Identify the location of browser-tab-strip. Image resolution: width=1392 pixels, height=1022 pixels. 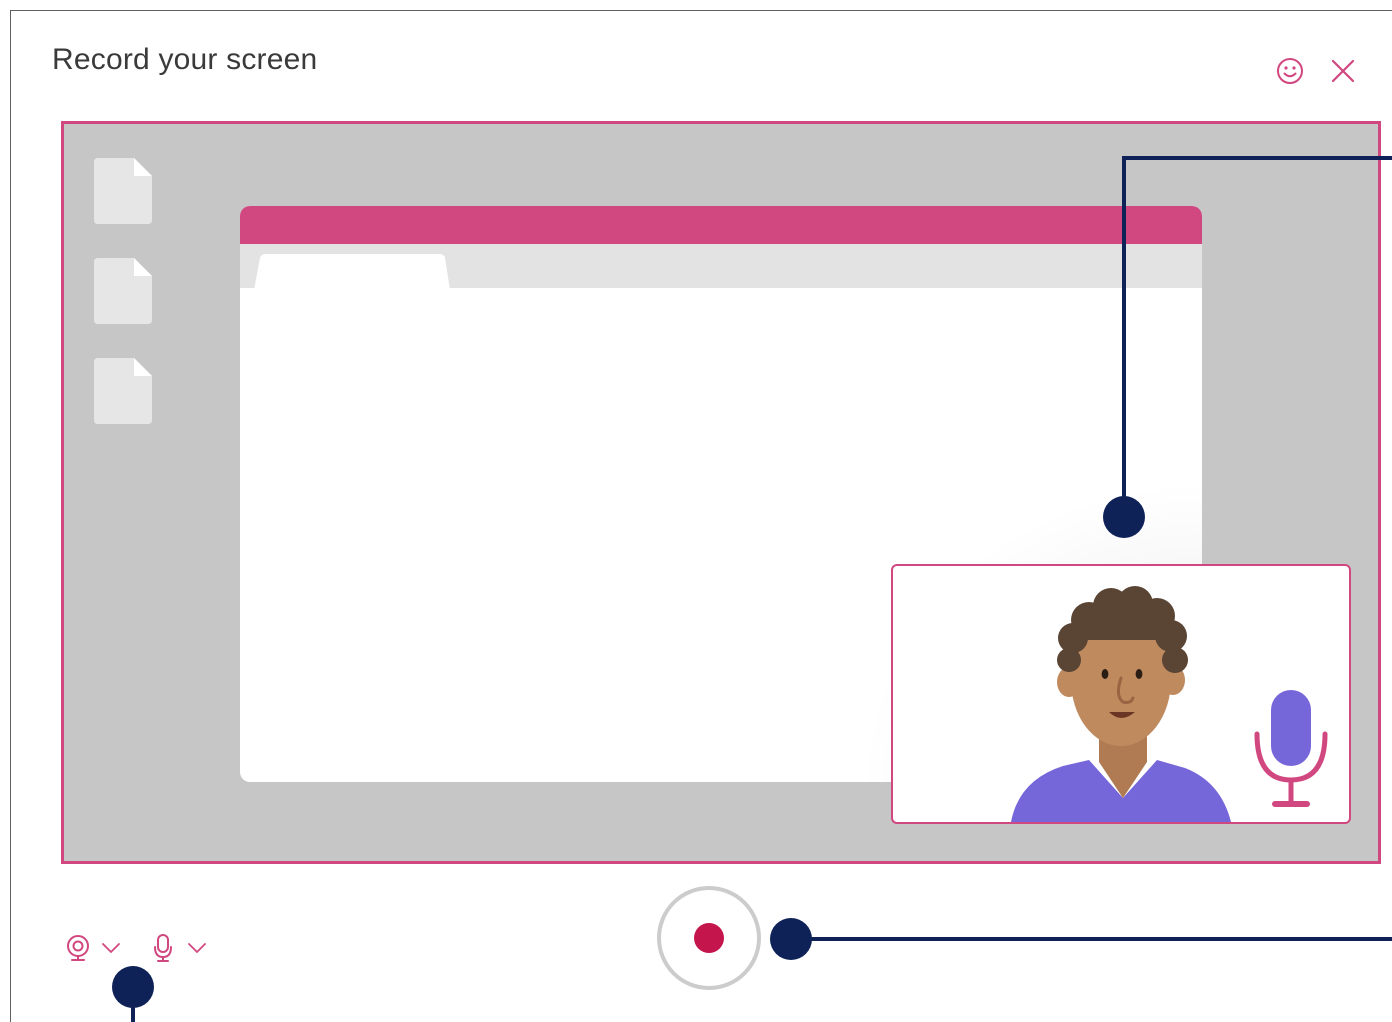
(721, 267).